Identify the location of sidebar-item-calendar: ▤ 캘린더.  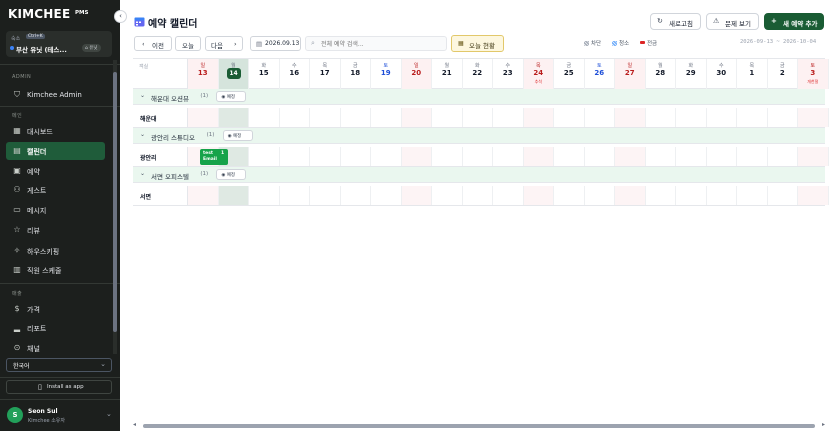
(55, 151).